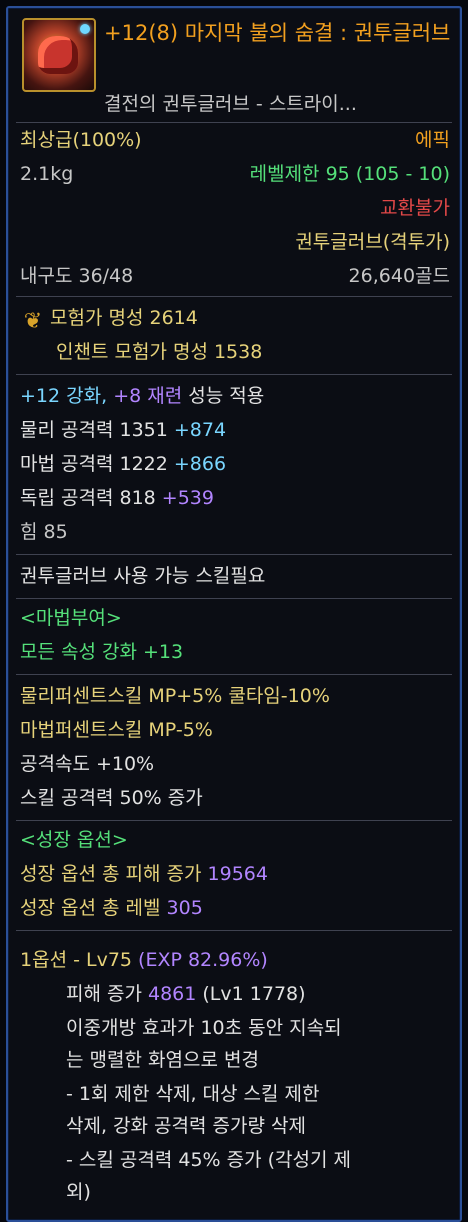 Image resolution: width=468 pixels, height=1222 pixels. I want to click on growth-header-row: <성장 옵션>, so click(235, 840).